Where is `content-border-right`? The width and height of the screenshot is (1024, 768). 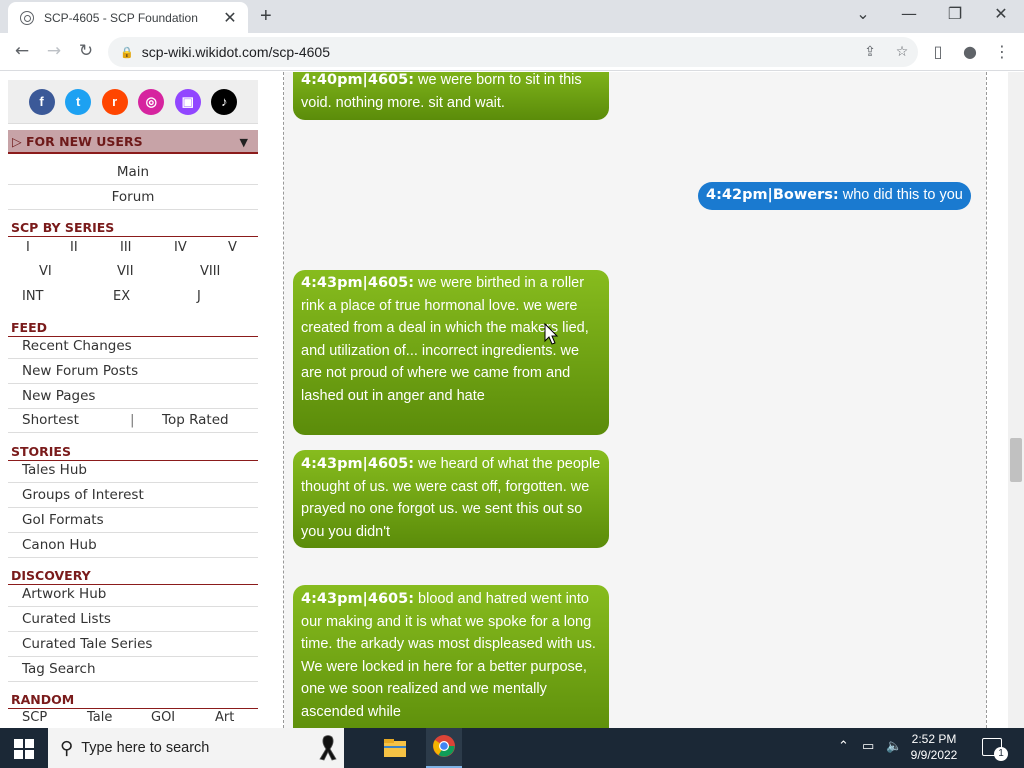 content-border-right is located at coordinates (986, 400).